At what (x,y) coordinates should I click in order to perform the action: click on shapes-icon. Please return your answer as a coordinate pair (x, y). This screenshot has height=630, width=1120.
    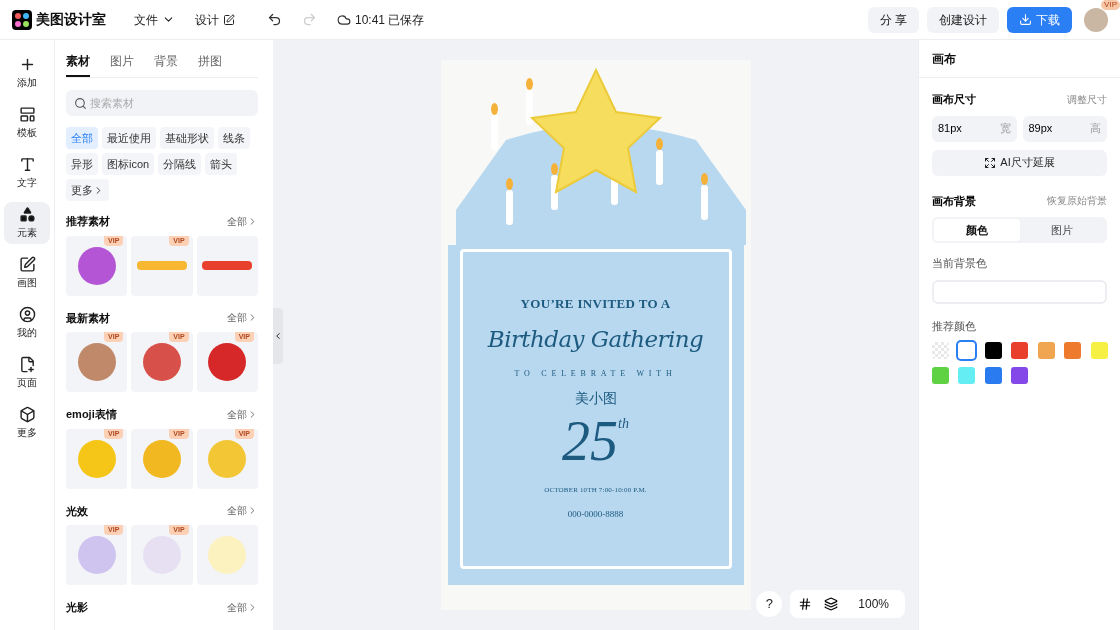
    Looking at the image, I should click on (27, 214).